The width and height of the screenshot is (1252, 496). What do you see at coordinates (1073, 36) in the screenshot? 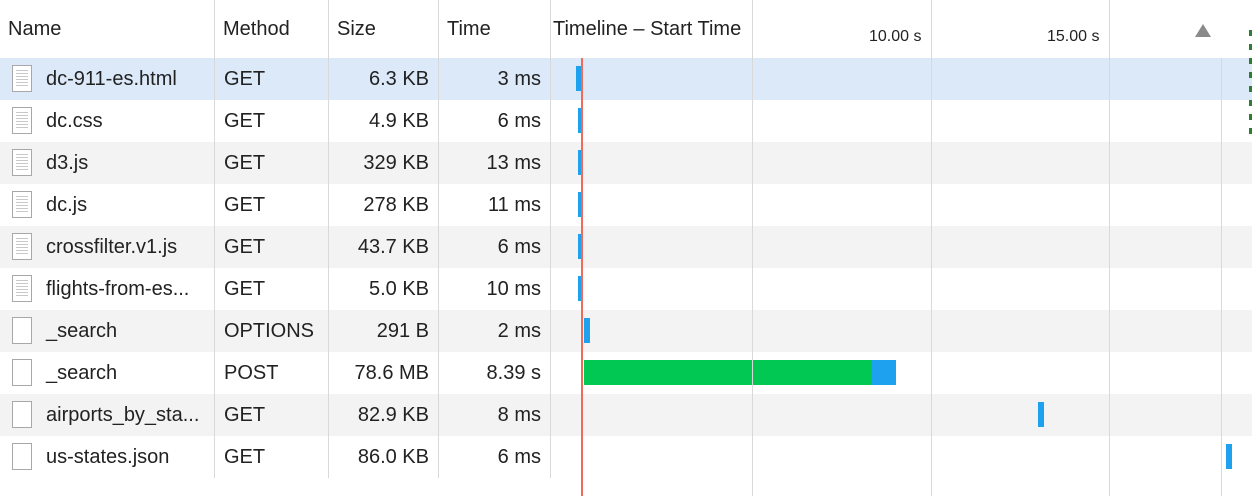
I see `timeline-tick-15s: 15.00 s` at bounding box center [1073, 36].